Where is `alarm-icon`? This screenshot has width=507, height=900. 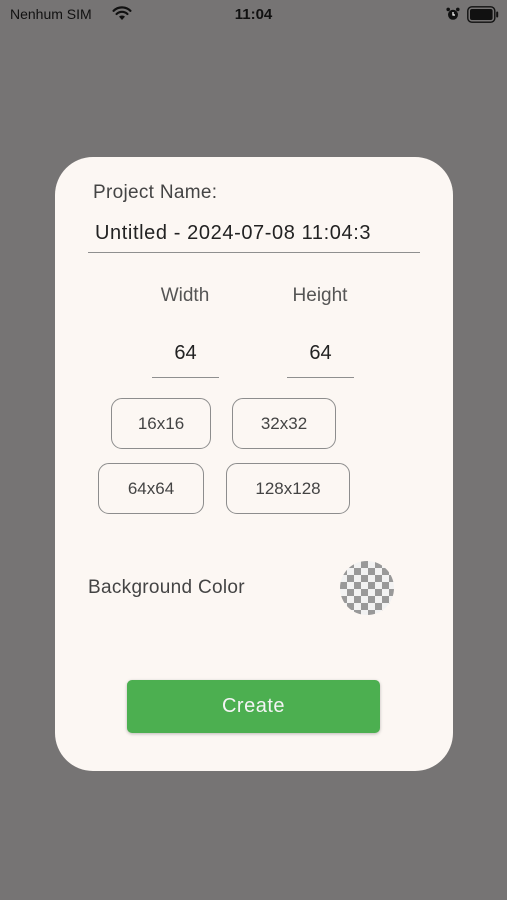
alarm-icon is located at coordinates (453, 13).